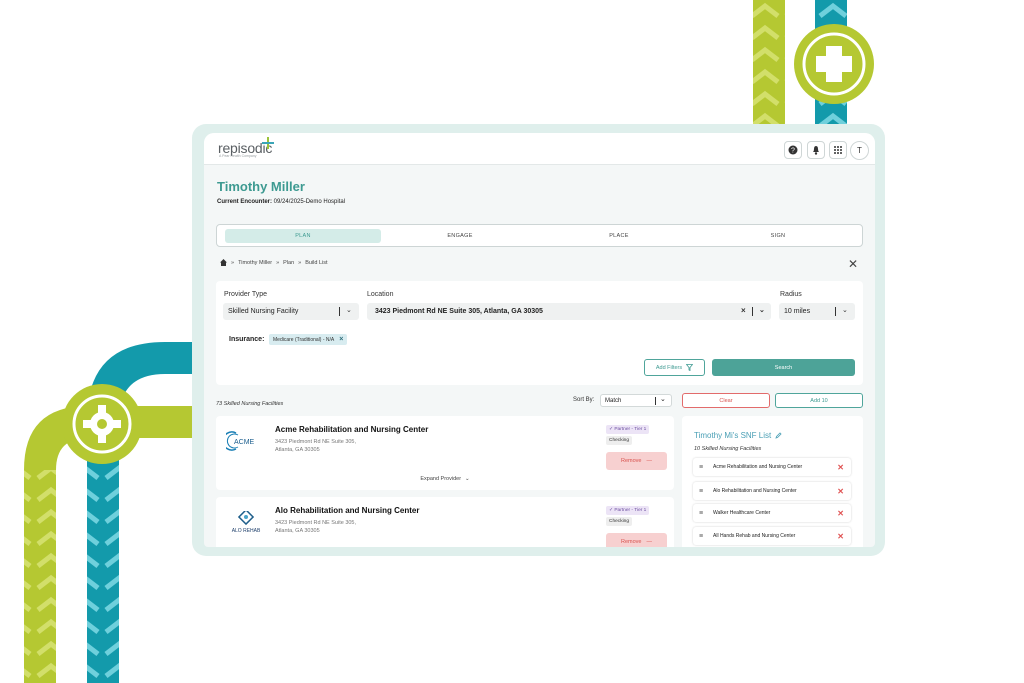  What do you see at coordinates (726, 400) in the screenshot?
I see `clear-button: Clear` at bounding box center [726, 400].